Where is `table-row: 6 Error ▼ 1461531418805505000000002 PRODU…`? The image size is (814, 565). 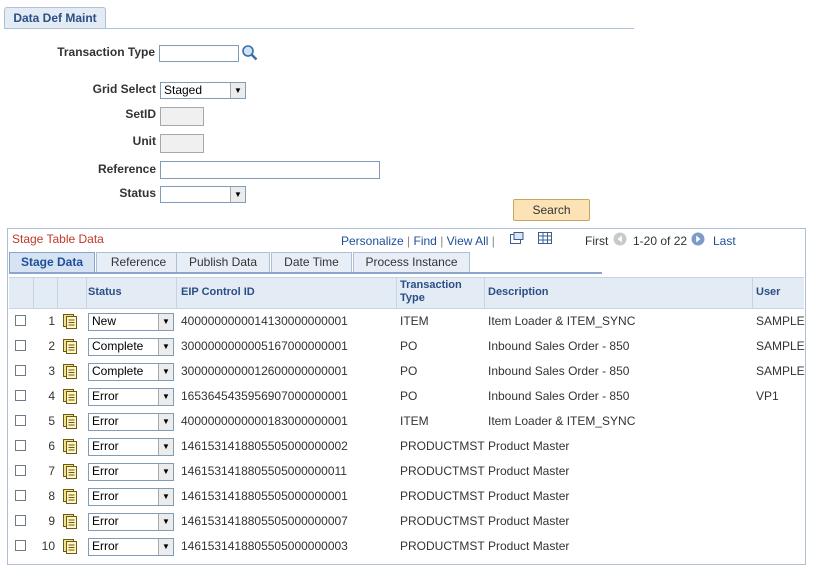 table-row: 6 Error ▼ 1461531418805505000000002 PRODU… is located at coordinates (406, 446).